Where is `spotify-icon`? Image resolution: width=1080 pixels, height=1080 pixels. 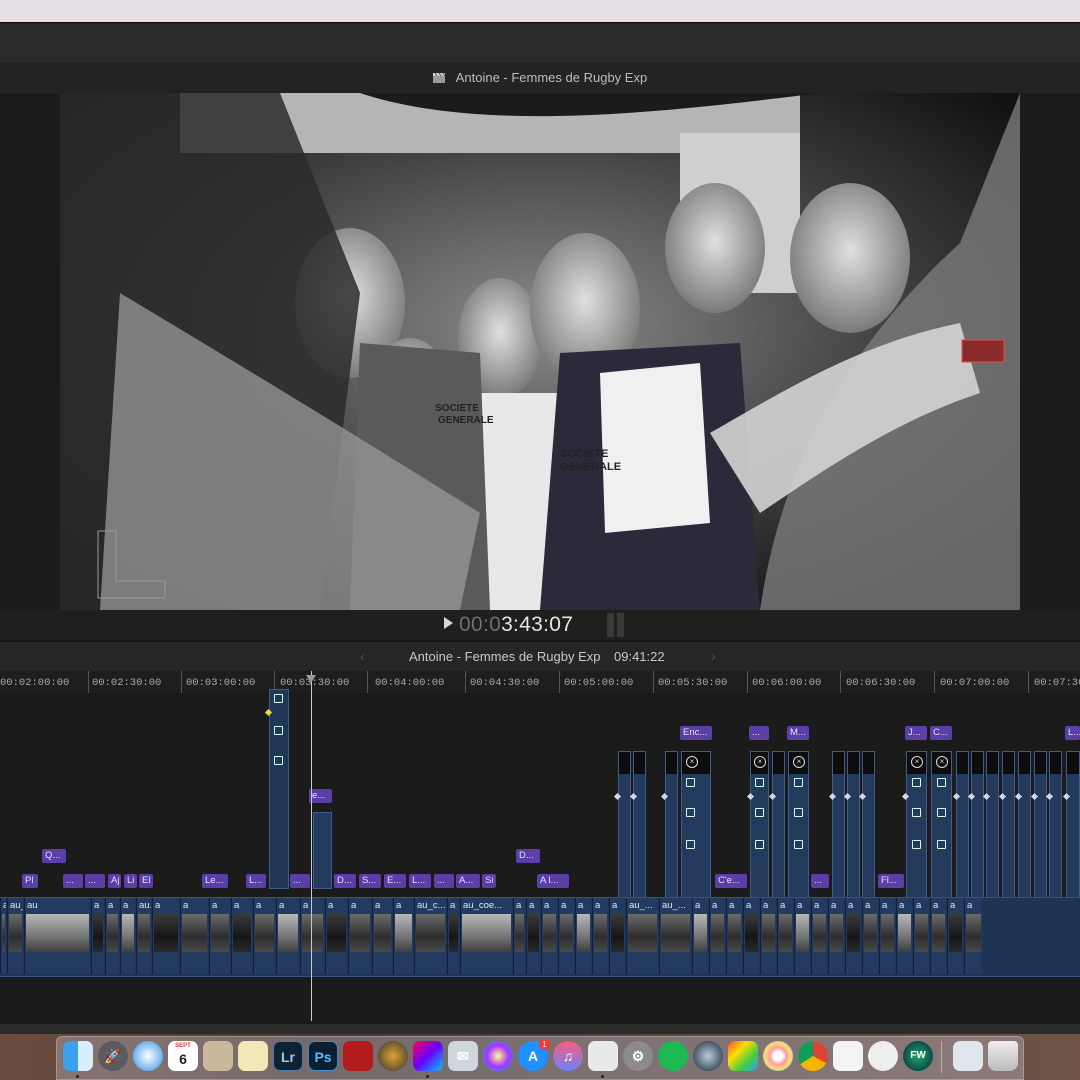
spotify-icon is located at coordinates (673, 1056).